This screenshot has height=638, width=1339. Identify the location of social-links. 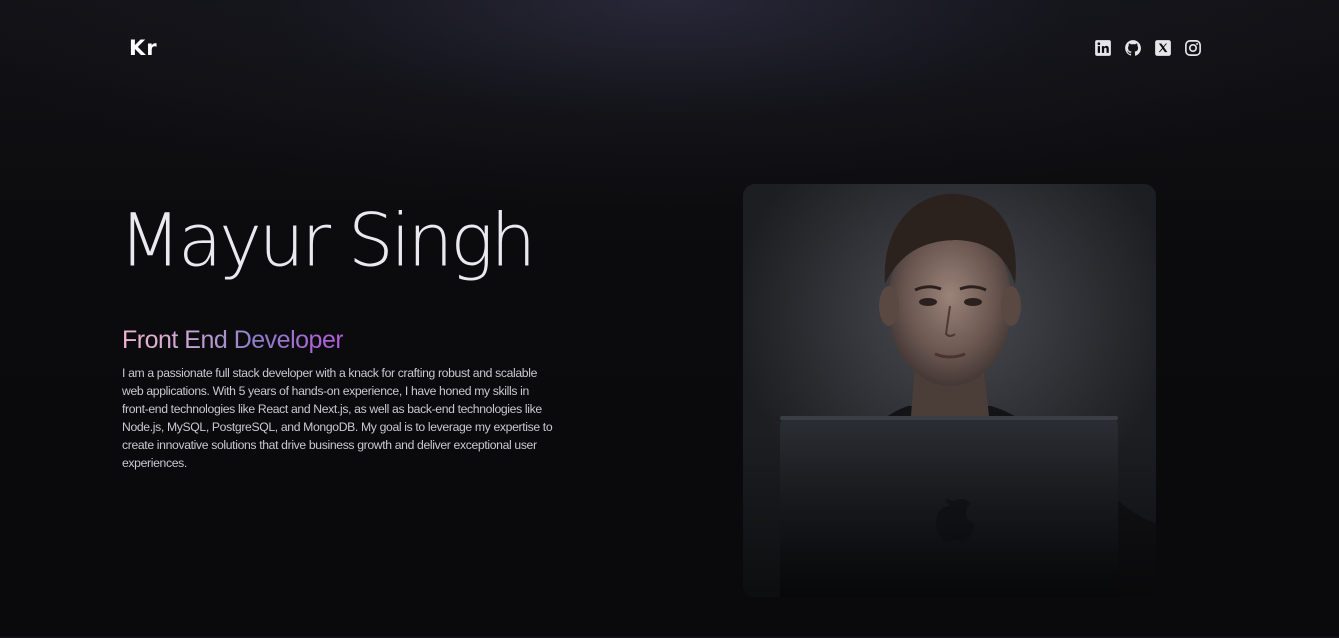
(1148, 48).